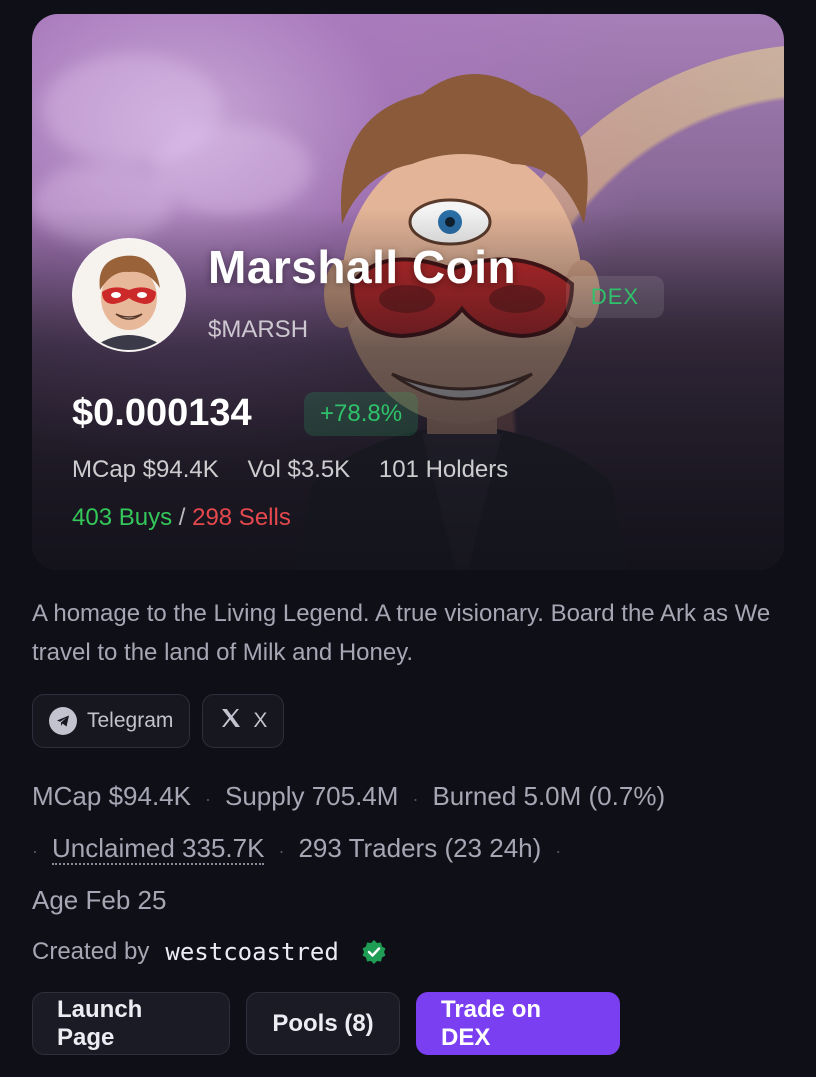 The image size is (816, 1077). What do you see at coordinates (122, 517) in the screenshot?
I see `buys-count: 403 Buys` at bounding box center [122, 517].